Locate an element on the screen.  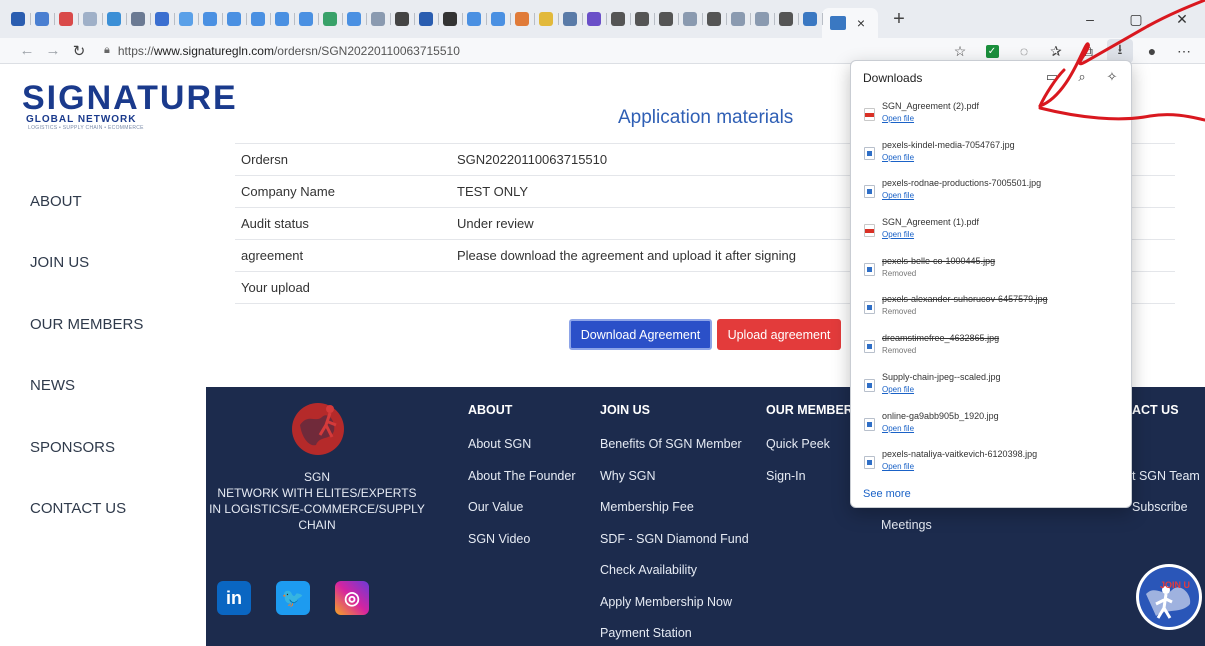
refresh-icon: ↻ is located at coordinates (79, 51).